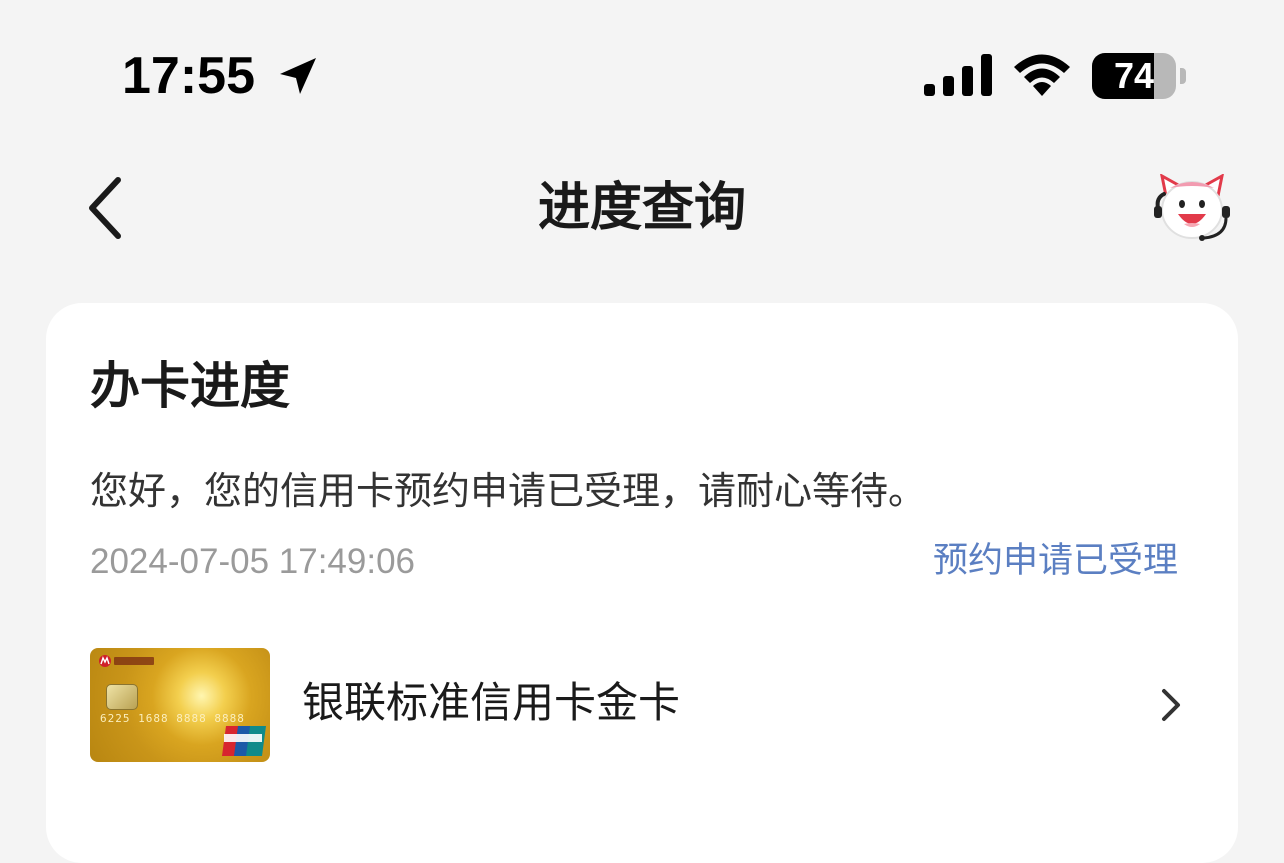 This screenshot has height=863, width=1284. What do you see at coordinates (298, 76) in the screenshot?
I see `location-arrow-icon` at bounding box center [298, 76].